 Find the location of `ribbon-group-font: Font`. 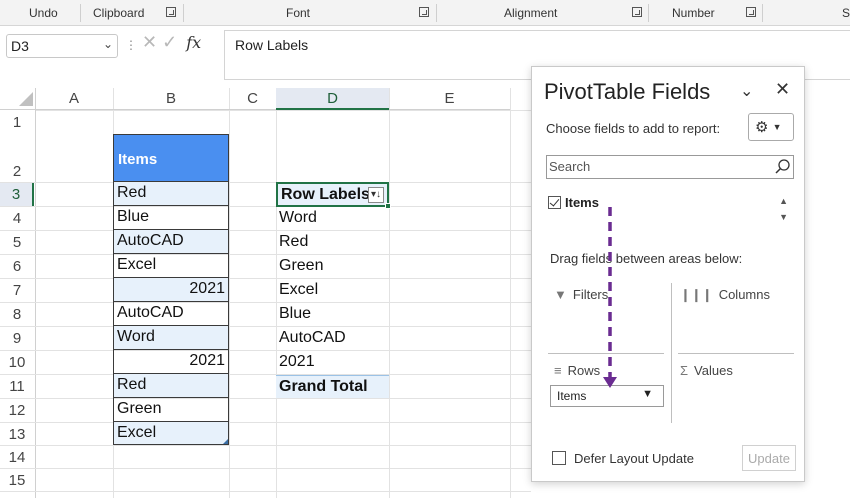

ribbon-group-font: Font is located at coordinates (298, 13).